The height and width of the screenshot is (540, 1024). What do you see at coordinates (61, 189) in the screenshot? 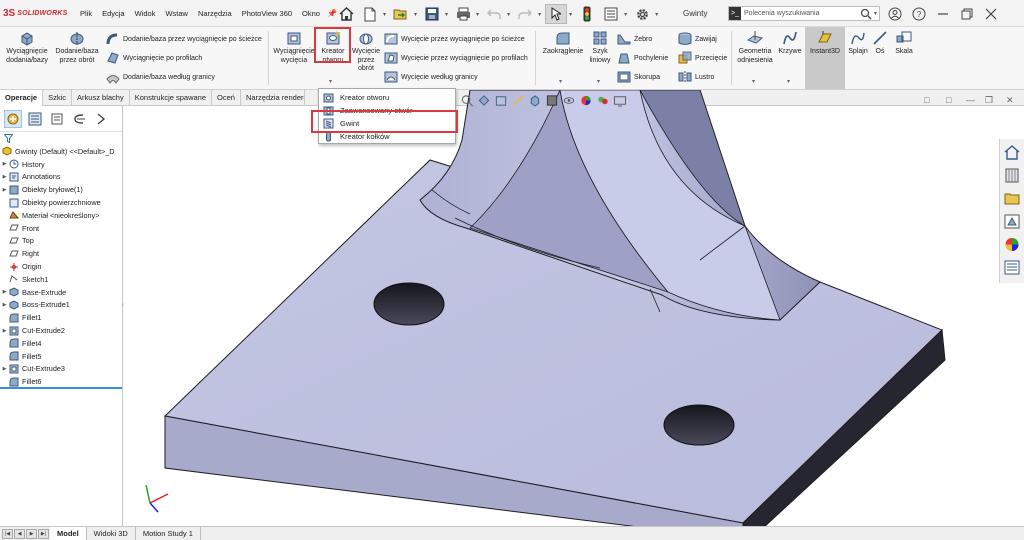
I see `tree-item: ▶ Obiekty bryłowe(1)` at bounding box center [61, 189].